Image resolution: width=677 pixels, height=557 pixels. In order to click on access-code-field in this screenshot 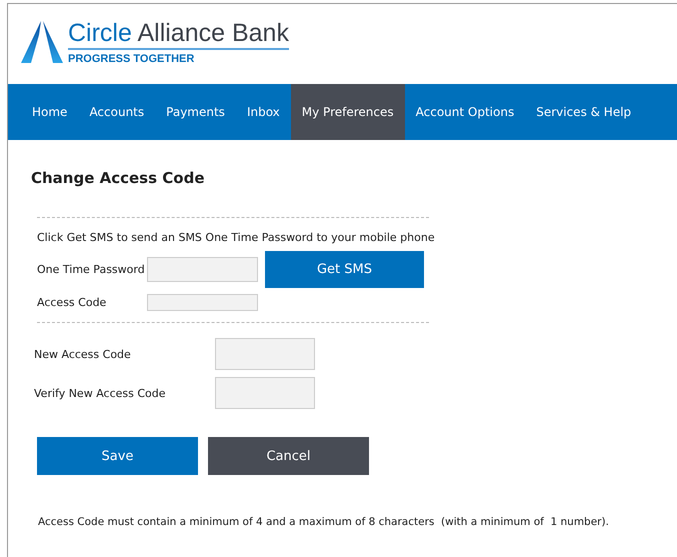, I will do `click(202, 302)`.